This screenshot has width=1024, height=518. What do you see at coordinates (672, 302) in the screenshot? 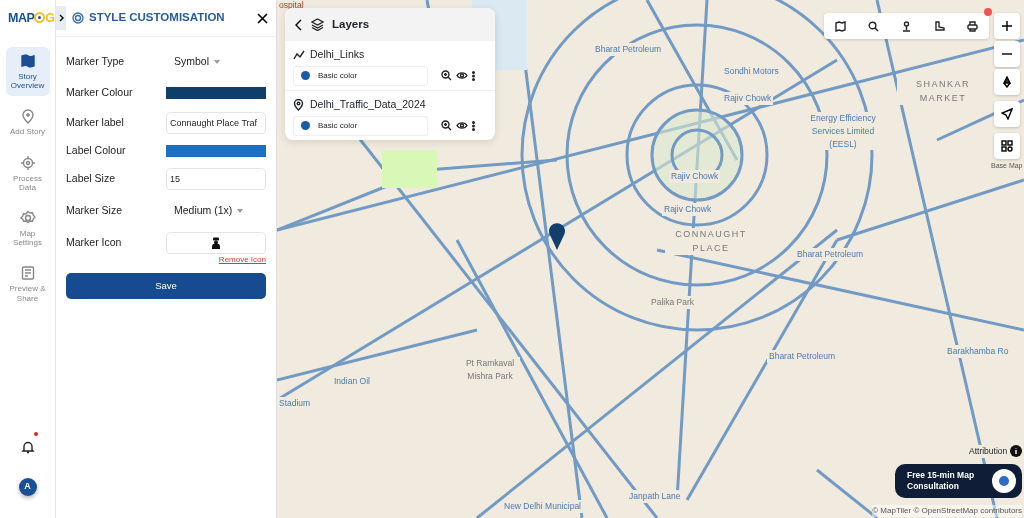
I see `map-label: Palika Park` at bounding box center [672, 302].